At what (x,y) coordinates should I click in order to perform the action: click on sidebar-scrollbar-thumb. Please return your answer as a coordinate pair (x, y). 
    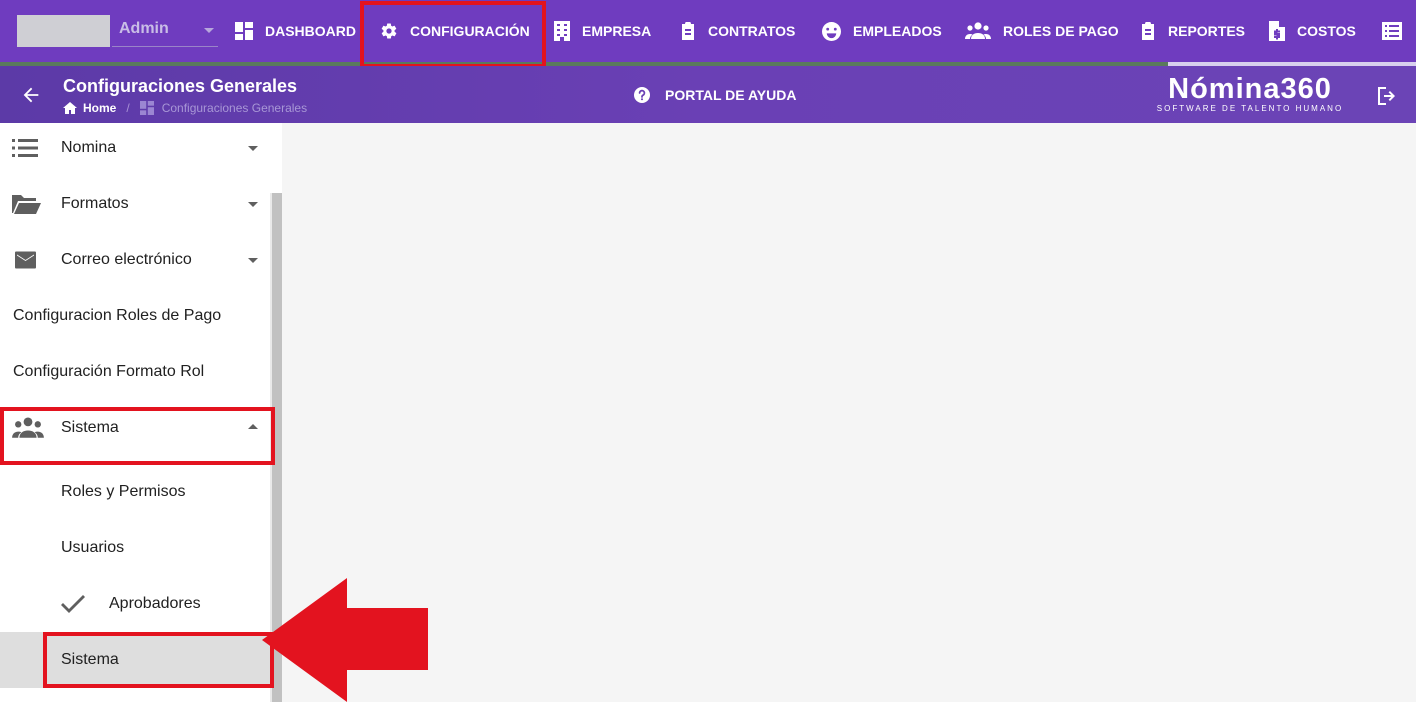
    Looking at the image, I should click on (277, 447).